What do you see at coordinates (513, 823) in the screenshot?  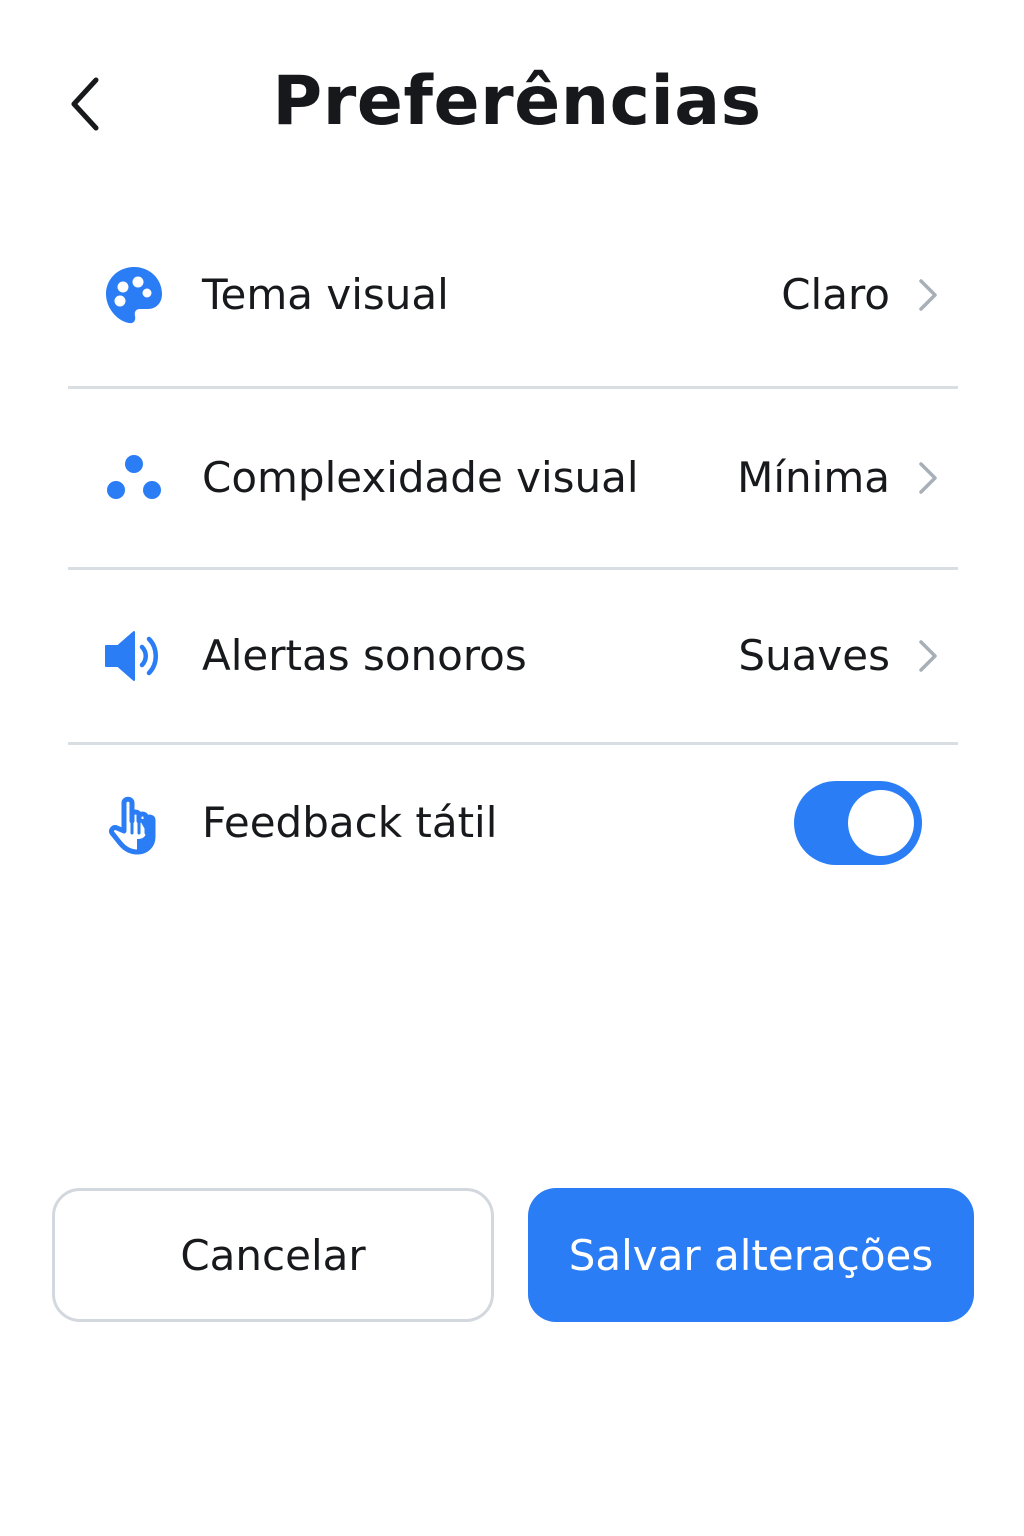 I see `settings-row-feedback-tatil: Feedback tátil` at bounding box center [513, 823].